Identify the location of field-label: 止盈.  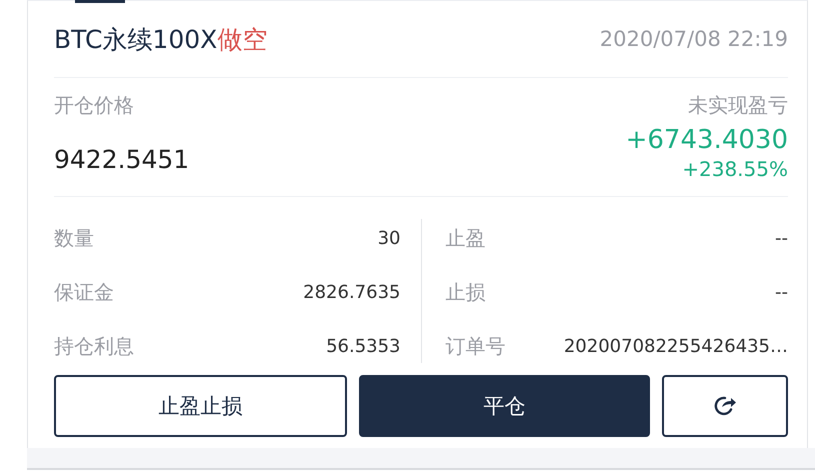
(466, 238).